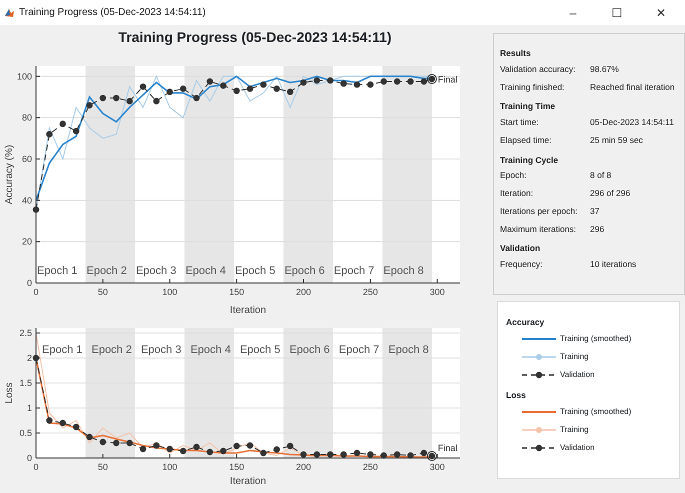 This screenshot has width=685, height=493. What do you see at coordinates (27, 117) in the screenshot?
I see `tick-label: 80` at bounding box center [27, 117].